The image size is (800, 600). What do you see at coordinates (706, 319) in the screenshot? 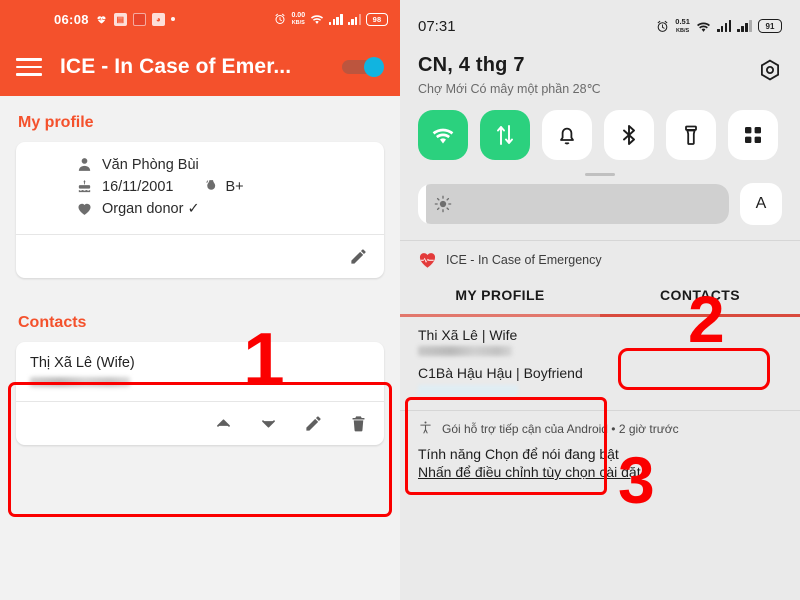
I see `annotation-number-2: 2` at bounding box center [706, 319].